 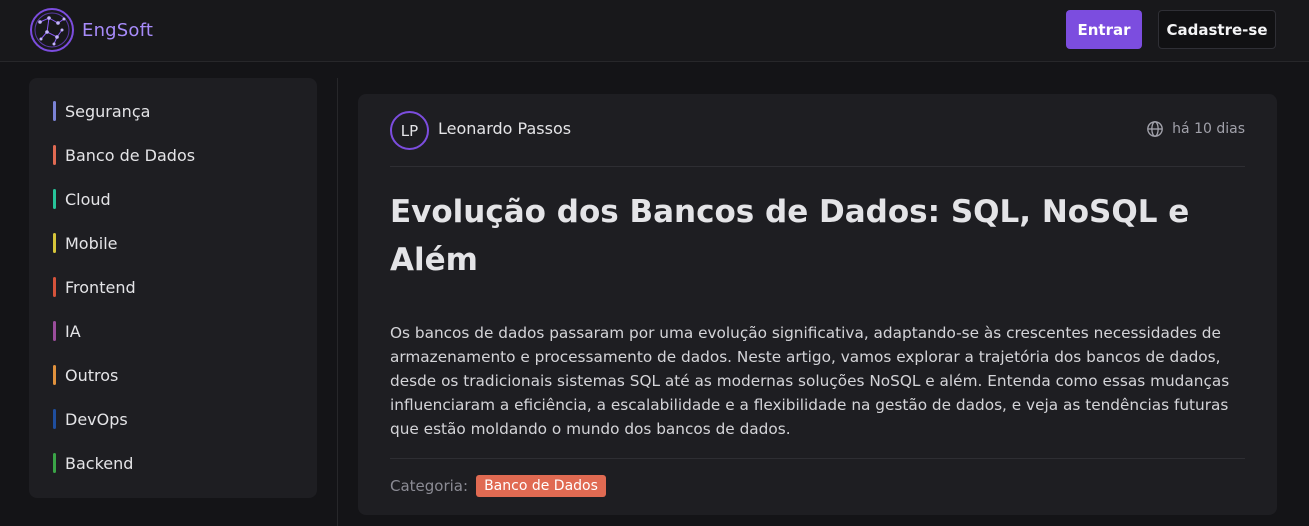 What do you see at coordinates (1155, 129) in the screenshot?
I see `globe-icon` at bounding box center [1155, 129].